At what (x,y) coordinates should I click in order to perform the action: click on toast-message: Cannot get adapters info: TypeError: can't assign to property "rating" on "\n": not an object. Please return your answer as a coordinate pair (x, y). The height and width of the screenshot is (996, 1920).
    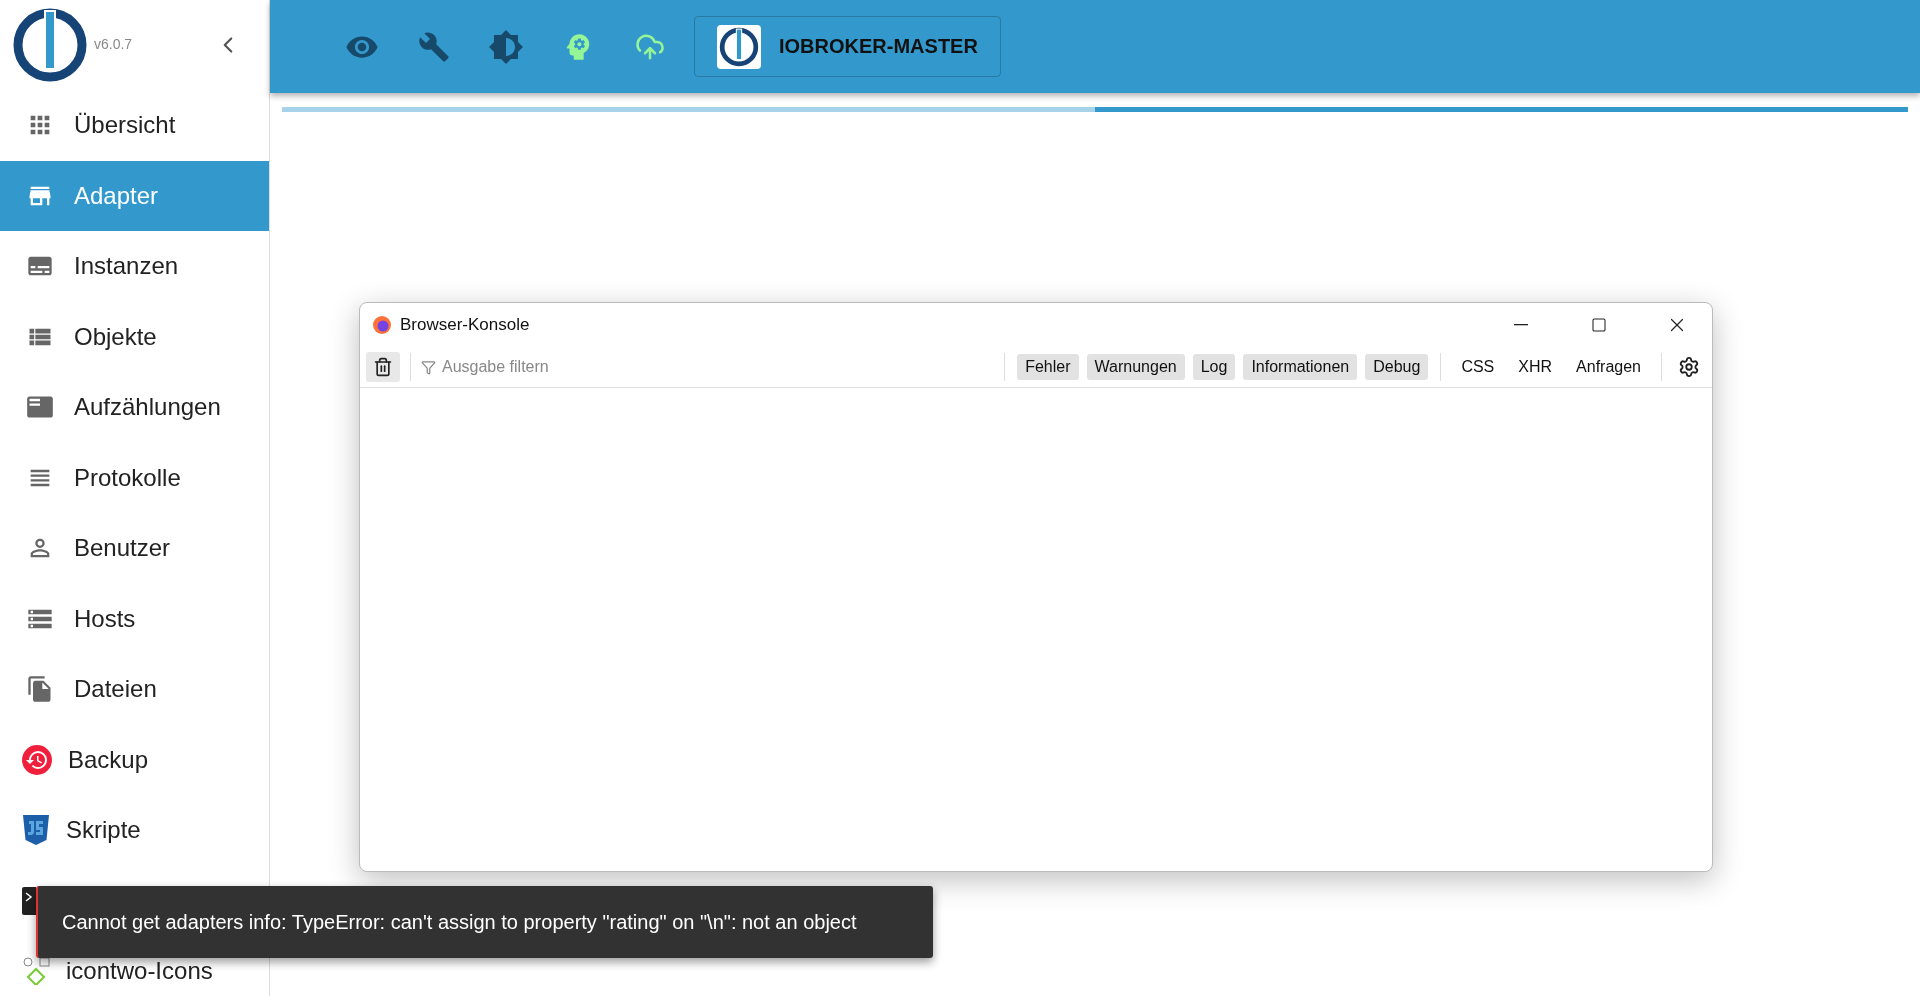
    Looking at the image, I should click on (459, 922).